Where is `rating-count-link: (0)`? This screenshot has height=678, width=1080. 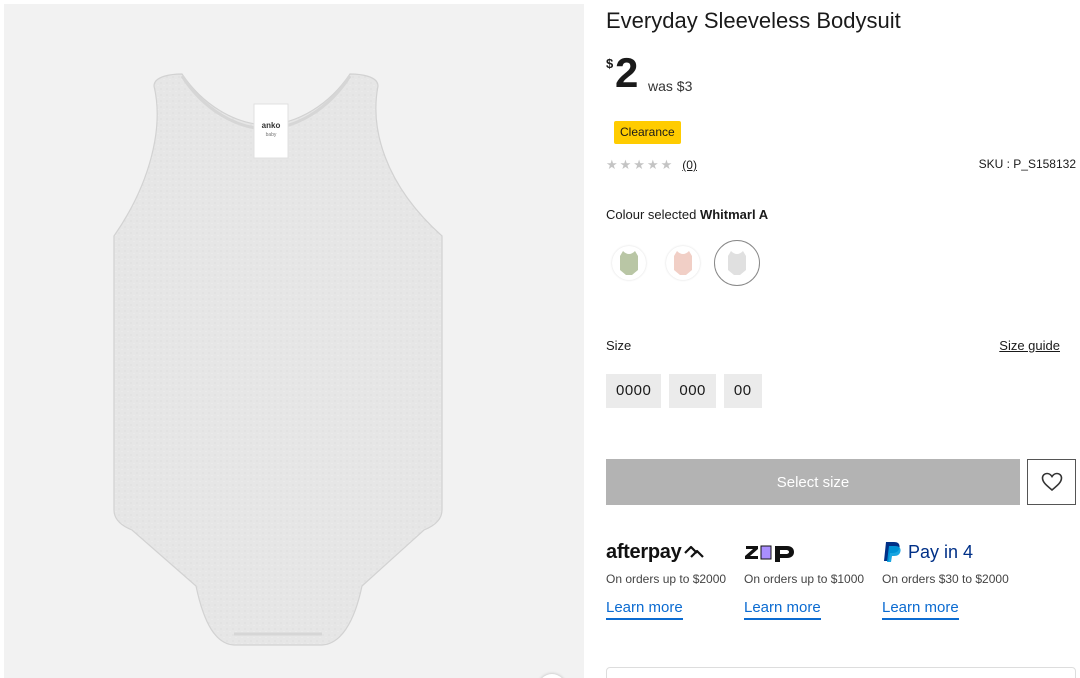 rating-count-link: (0) is located at coordinates (689, 165).